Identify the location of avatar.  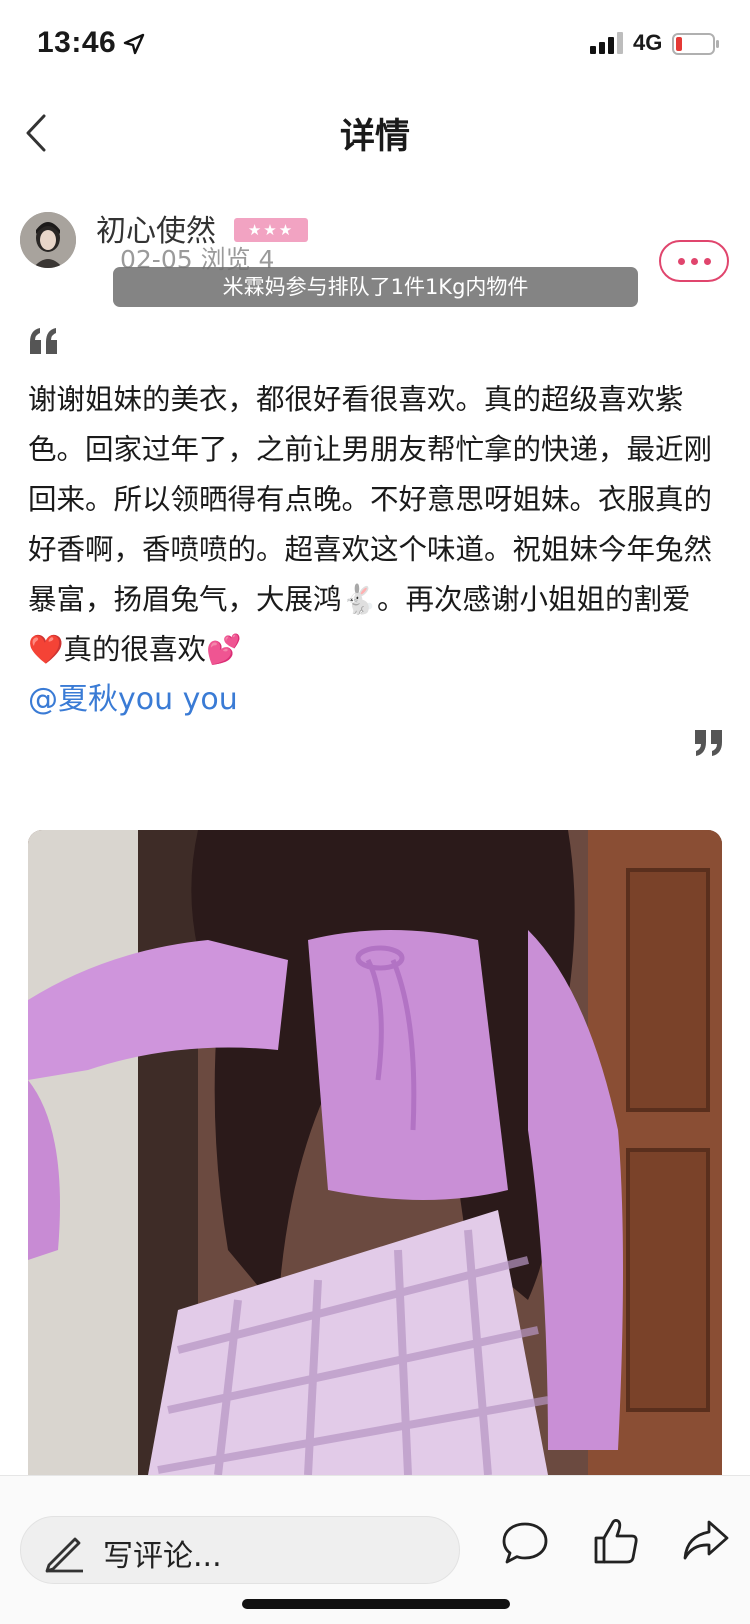
(48, 240).